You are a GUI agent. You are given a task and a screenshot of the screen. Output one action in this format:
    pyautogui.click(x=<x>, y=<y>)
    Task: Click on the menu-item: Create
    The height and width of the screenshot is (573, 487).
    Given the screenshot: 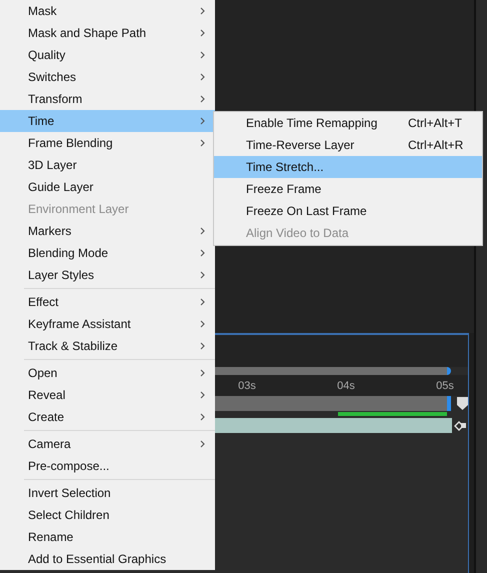 What is the action you would take?
    pyautogui.click(x=107, y=417)
    